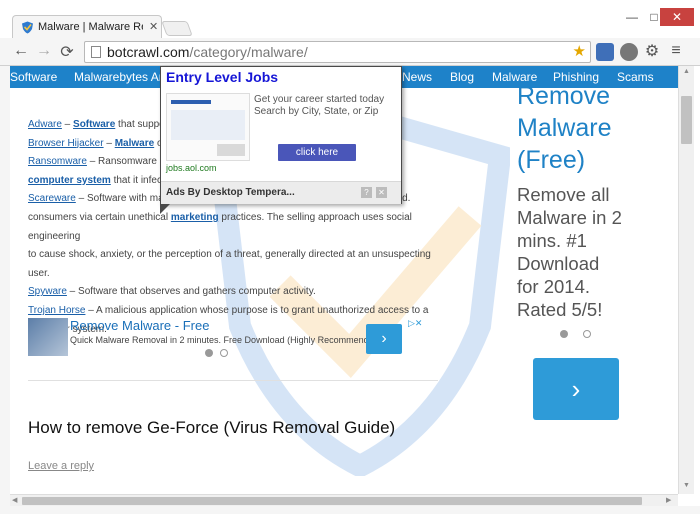 The width and height of the screenshot is (700, 514). I want to click on eye-extension-icon, so click(629, 52).